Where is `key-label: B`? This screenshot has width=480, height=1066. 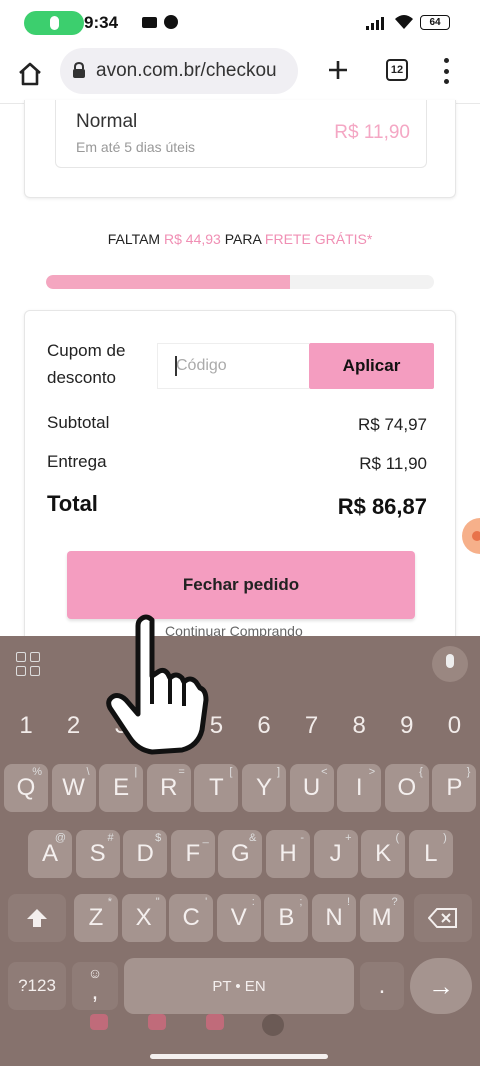
key-label: B is located at coordinates (286, 917).